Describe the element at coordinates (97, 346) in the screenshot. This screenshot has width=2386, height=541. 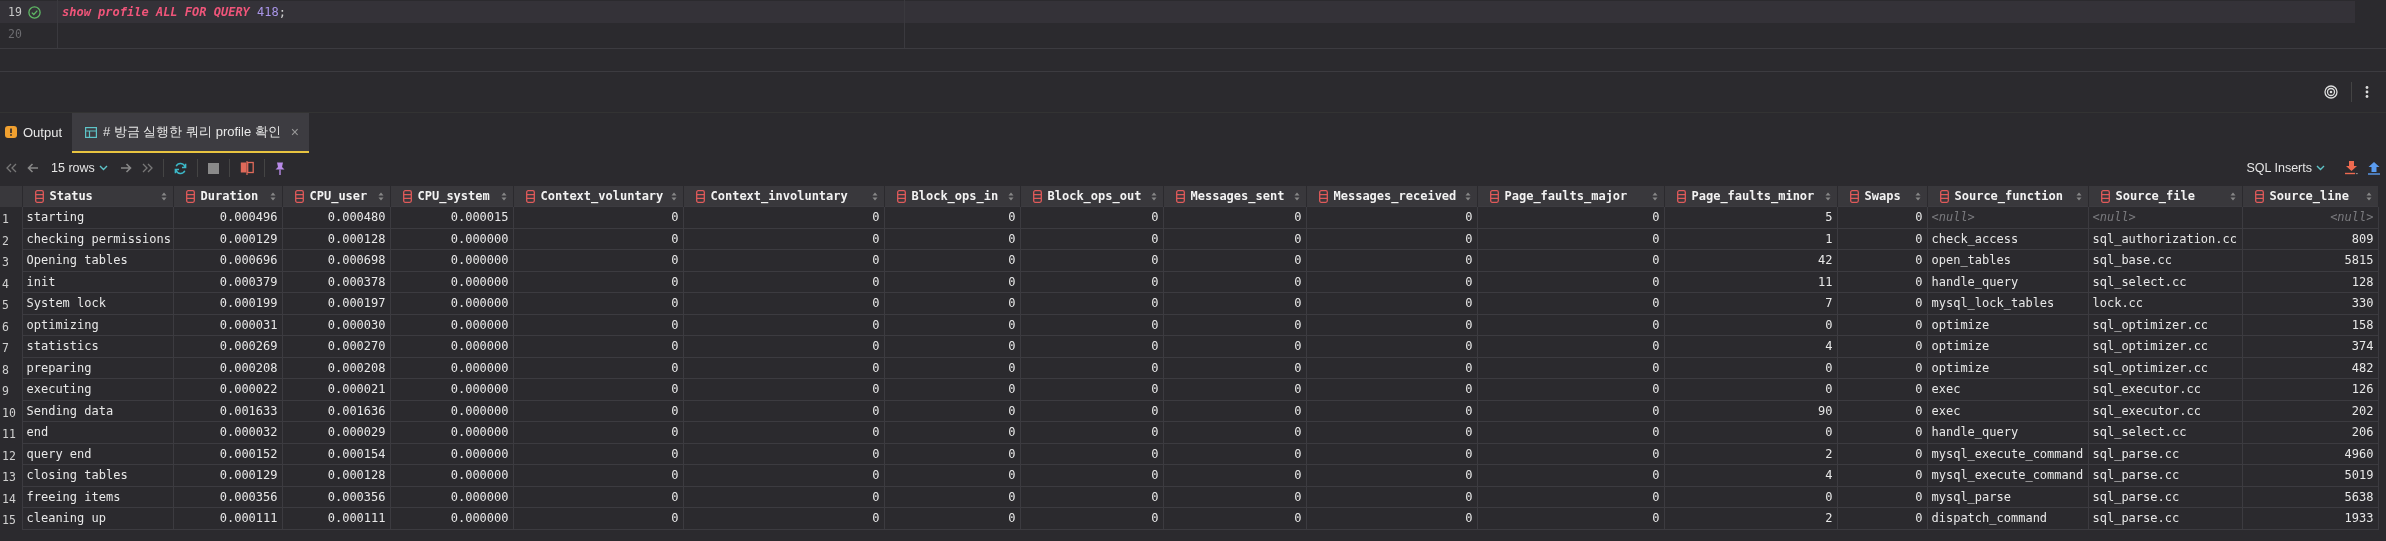
I see `table-cell: statistics` at that location.